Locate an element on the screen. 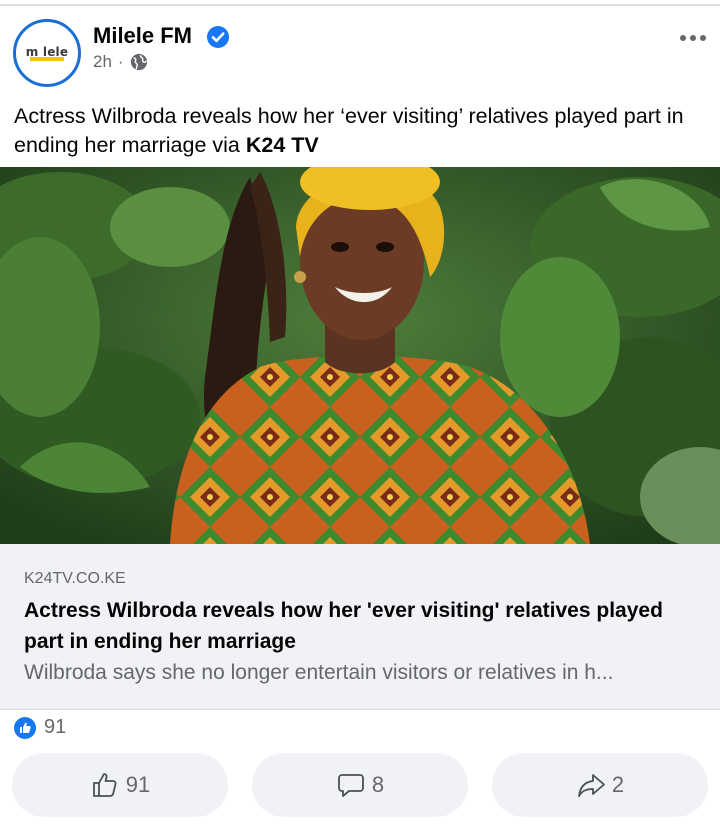 This screenshot has height=834, width=720. like-reaction-icon is located at coordinates (25, 728).